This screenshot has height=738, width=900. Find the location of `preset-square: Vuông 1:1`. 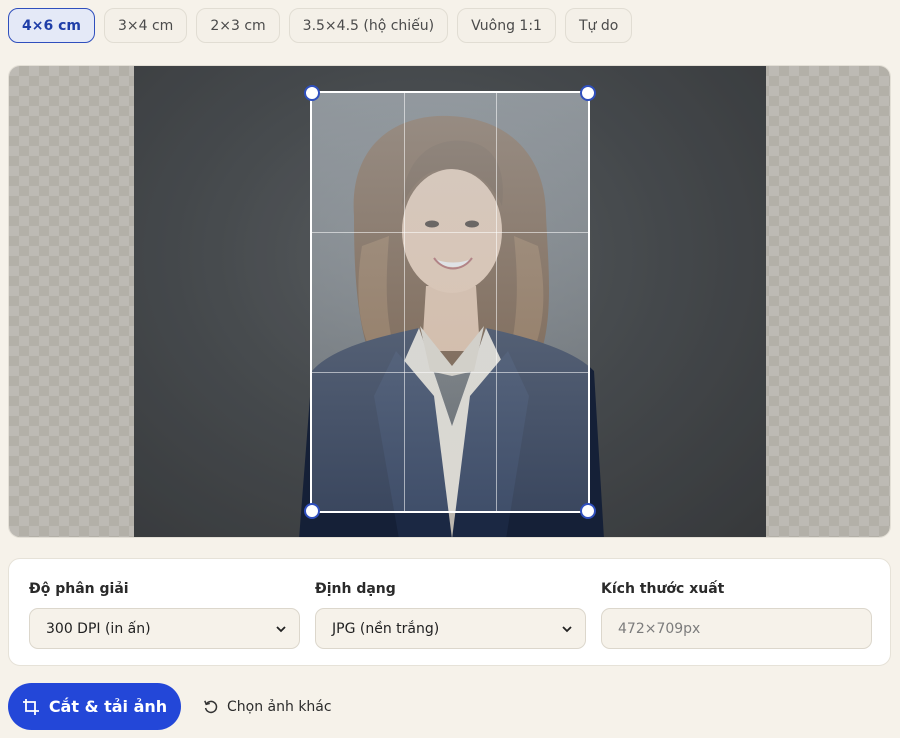

preset-square: Vuông 1:1 is located at coordinates (506, 25).